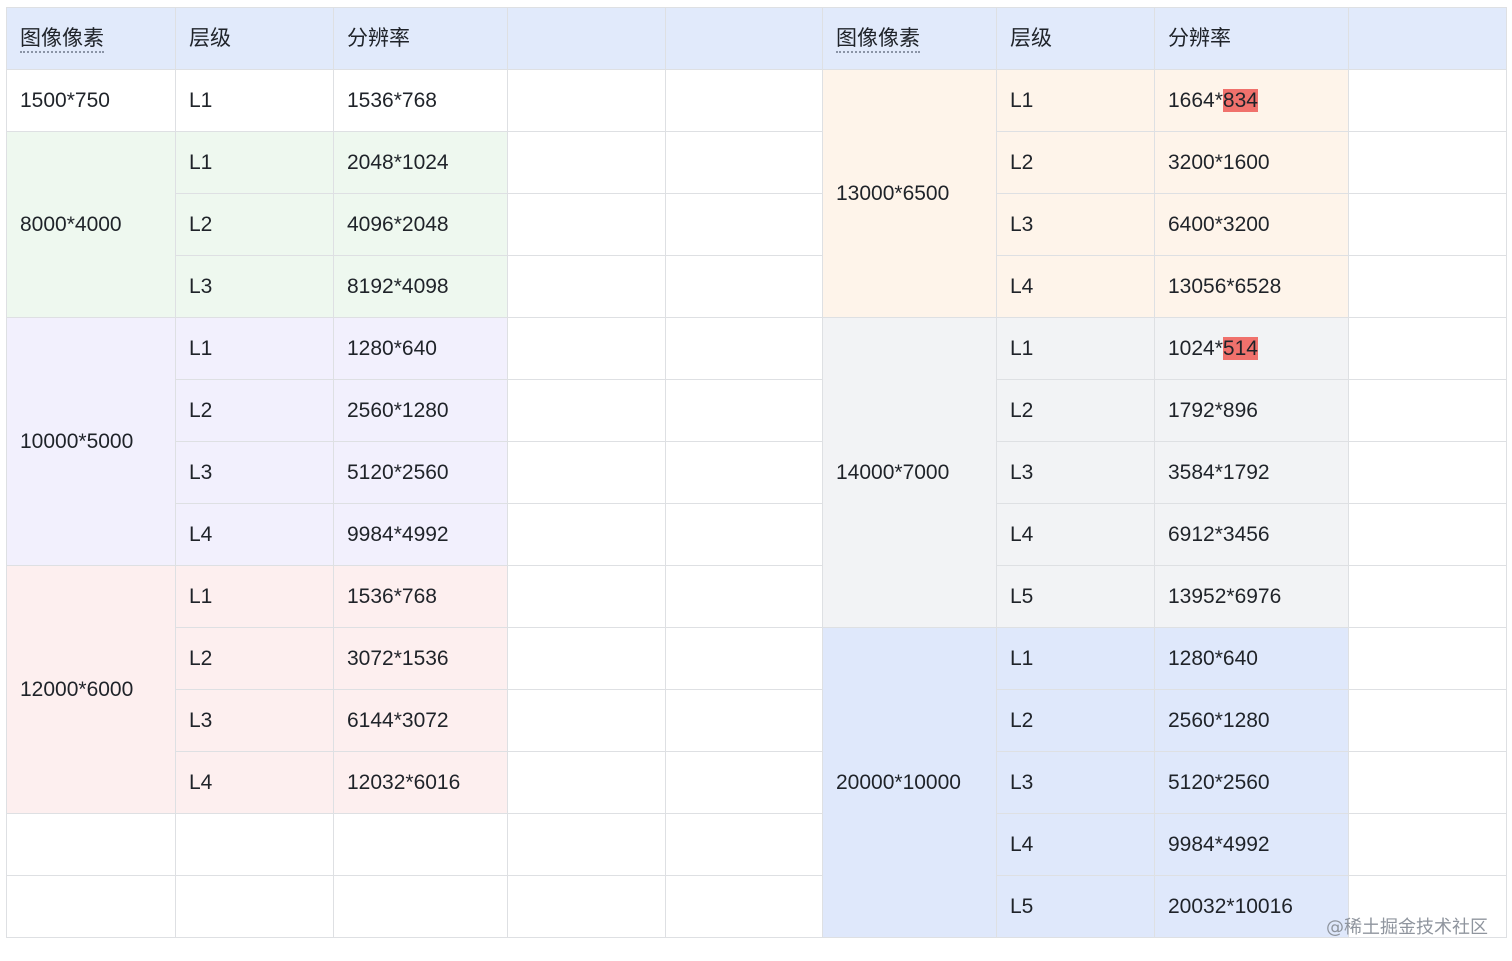  What do you see at coordinates (1075, 38) in the screenshot?
I see `header-cell-right-1: 层级` at bounding box center [1075, 38].